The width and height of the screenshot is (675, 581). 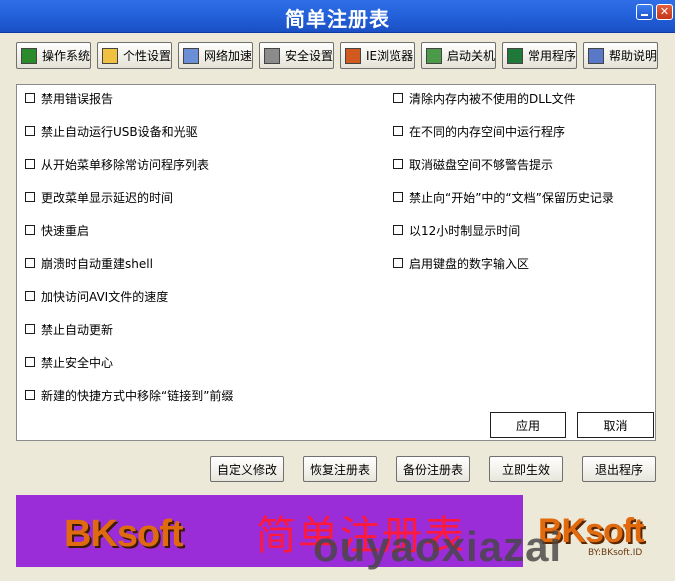 I want to click on tab-security: 安全设置, so click(x=296, y=55).